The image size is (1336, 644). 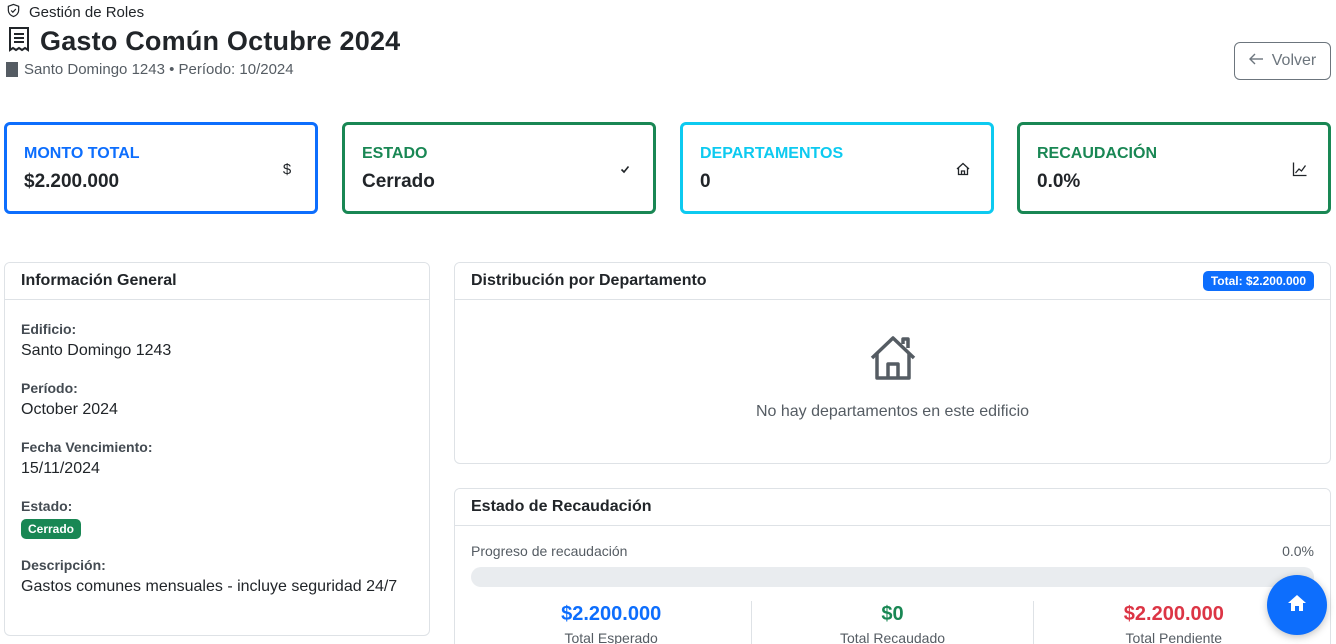 What do you see at coordinates (87, 12) in the screenshot?
I see `breadcrumb-label: Gestión de Roles` at bounding box center [87, 12].